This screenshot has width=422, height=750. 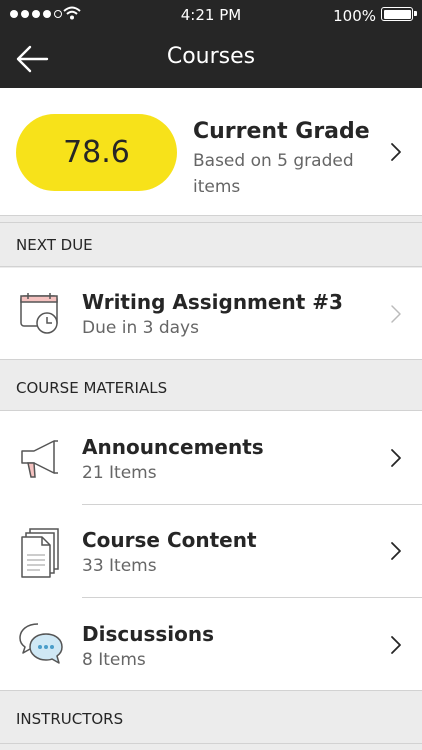 What do you see at coordinates (39, 459) in the screenshot?
I see `megaphone-icon` at bounding box center [39, 459].